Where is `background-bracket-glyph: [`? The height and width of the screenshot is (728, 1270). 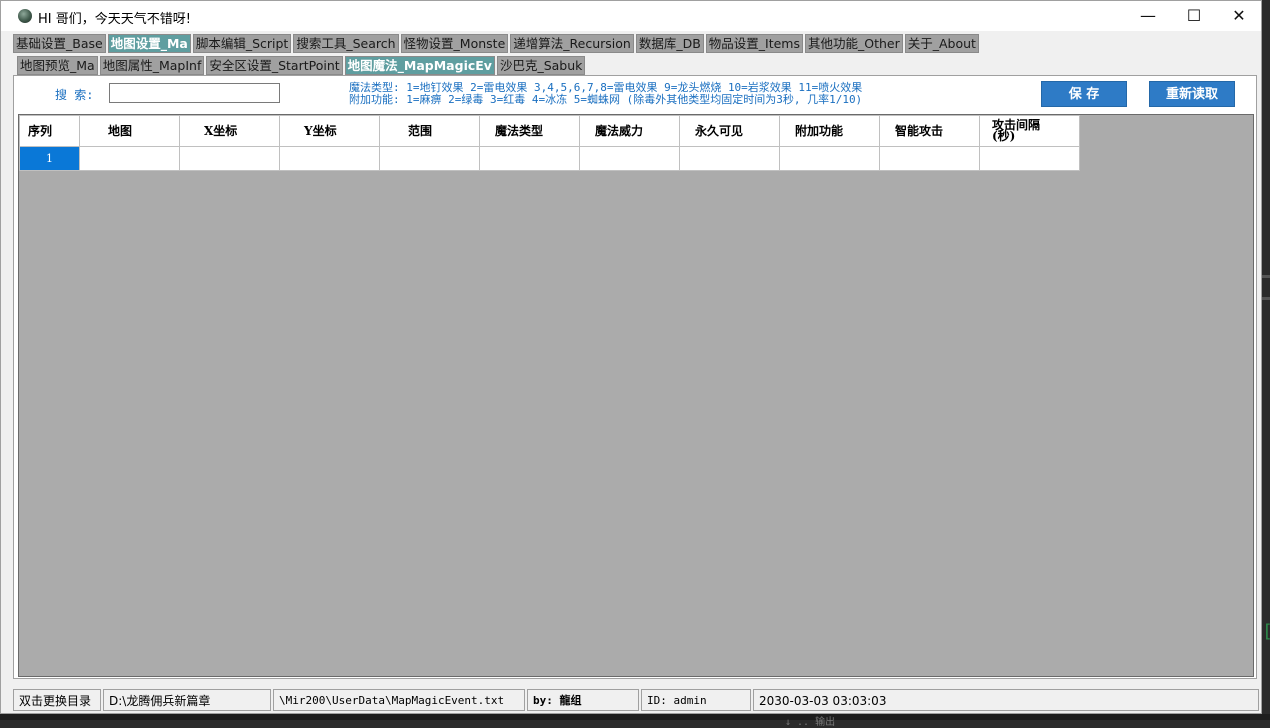
background-bracket-glyph: [ is located at coordinates (1266, 631).